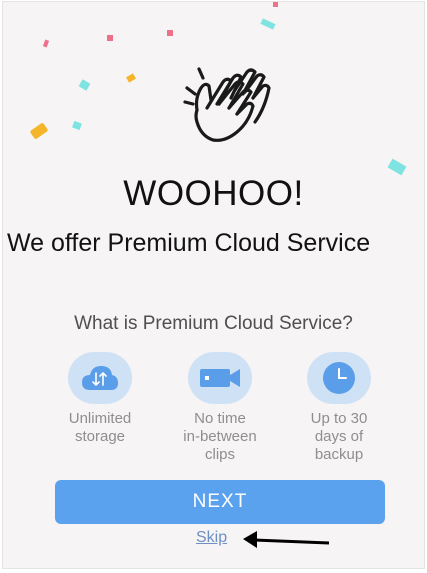  What do you see at coordinates (227, 104) in the screenshot?
I see `clapping-hands-icon` at bounding box center [227, 104].